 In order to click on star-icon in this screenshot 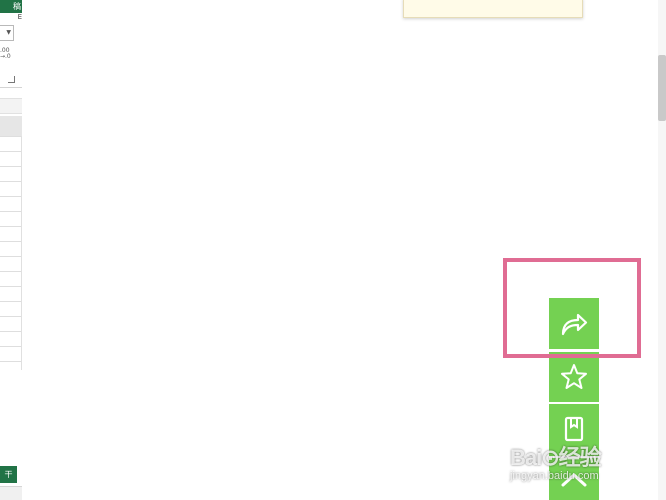, I will do `click(574, 376)`.